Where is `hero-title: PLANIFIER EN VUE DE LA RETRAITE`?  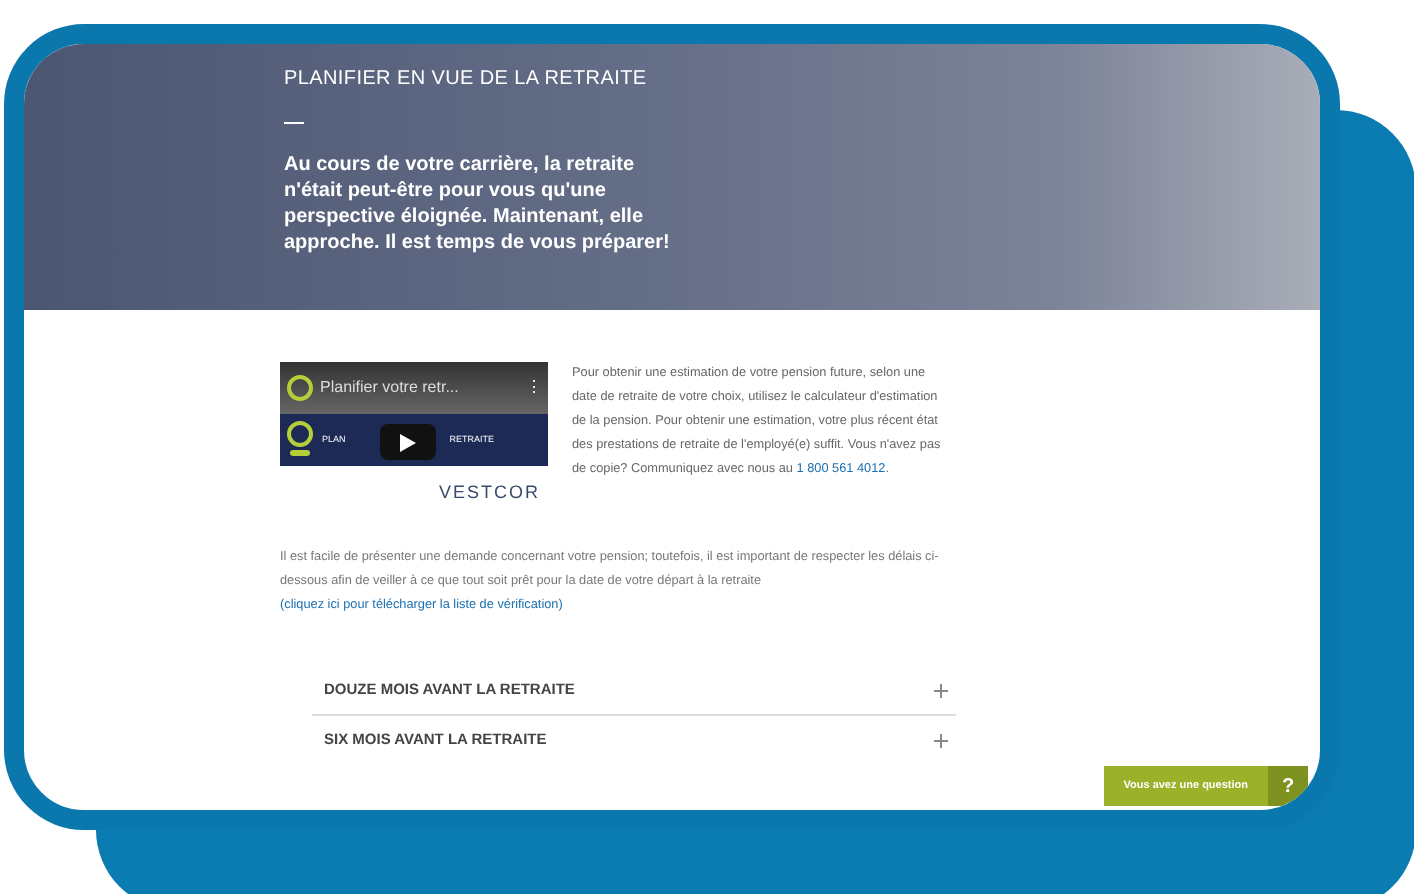 hero-title: PLANIFIER EN VUE DE LA RETRAITE is located at coordinates (466, 80).